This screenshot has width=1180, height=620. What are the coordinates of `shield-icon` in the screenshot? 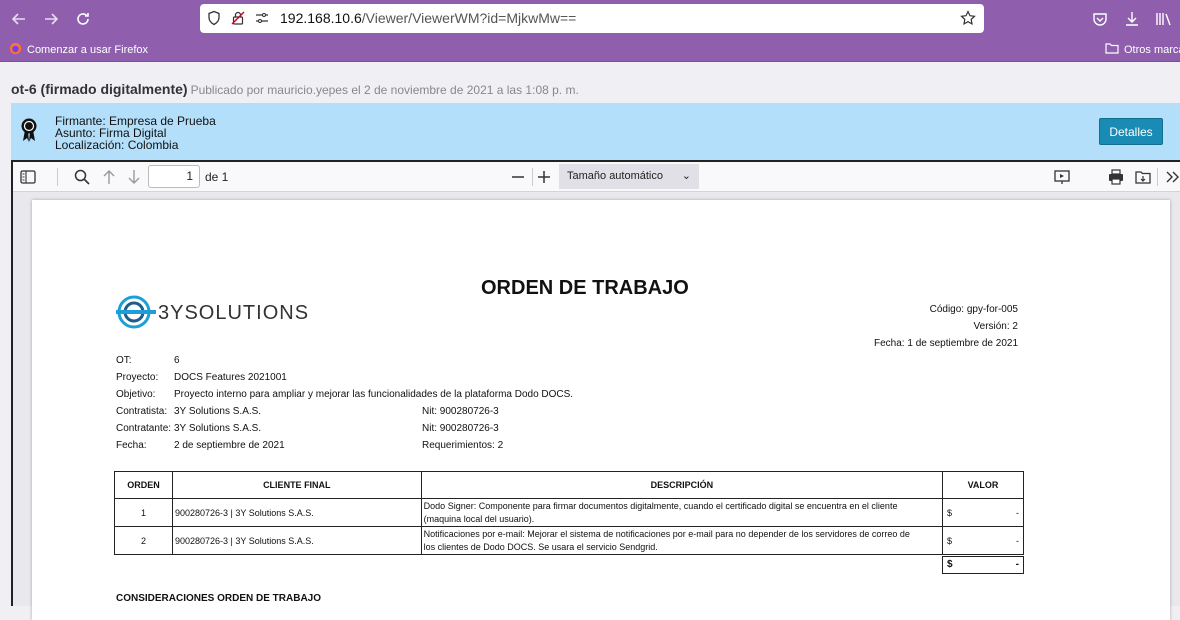 It's located at (214, 18).